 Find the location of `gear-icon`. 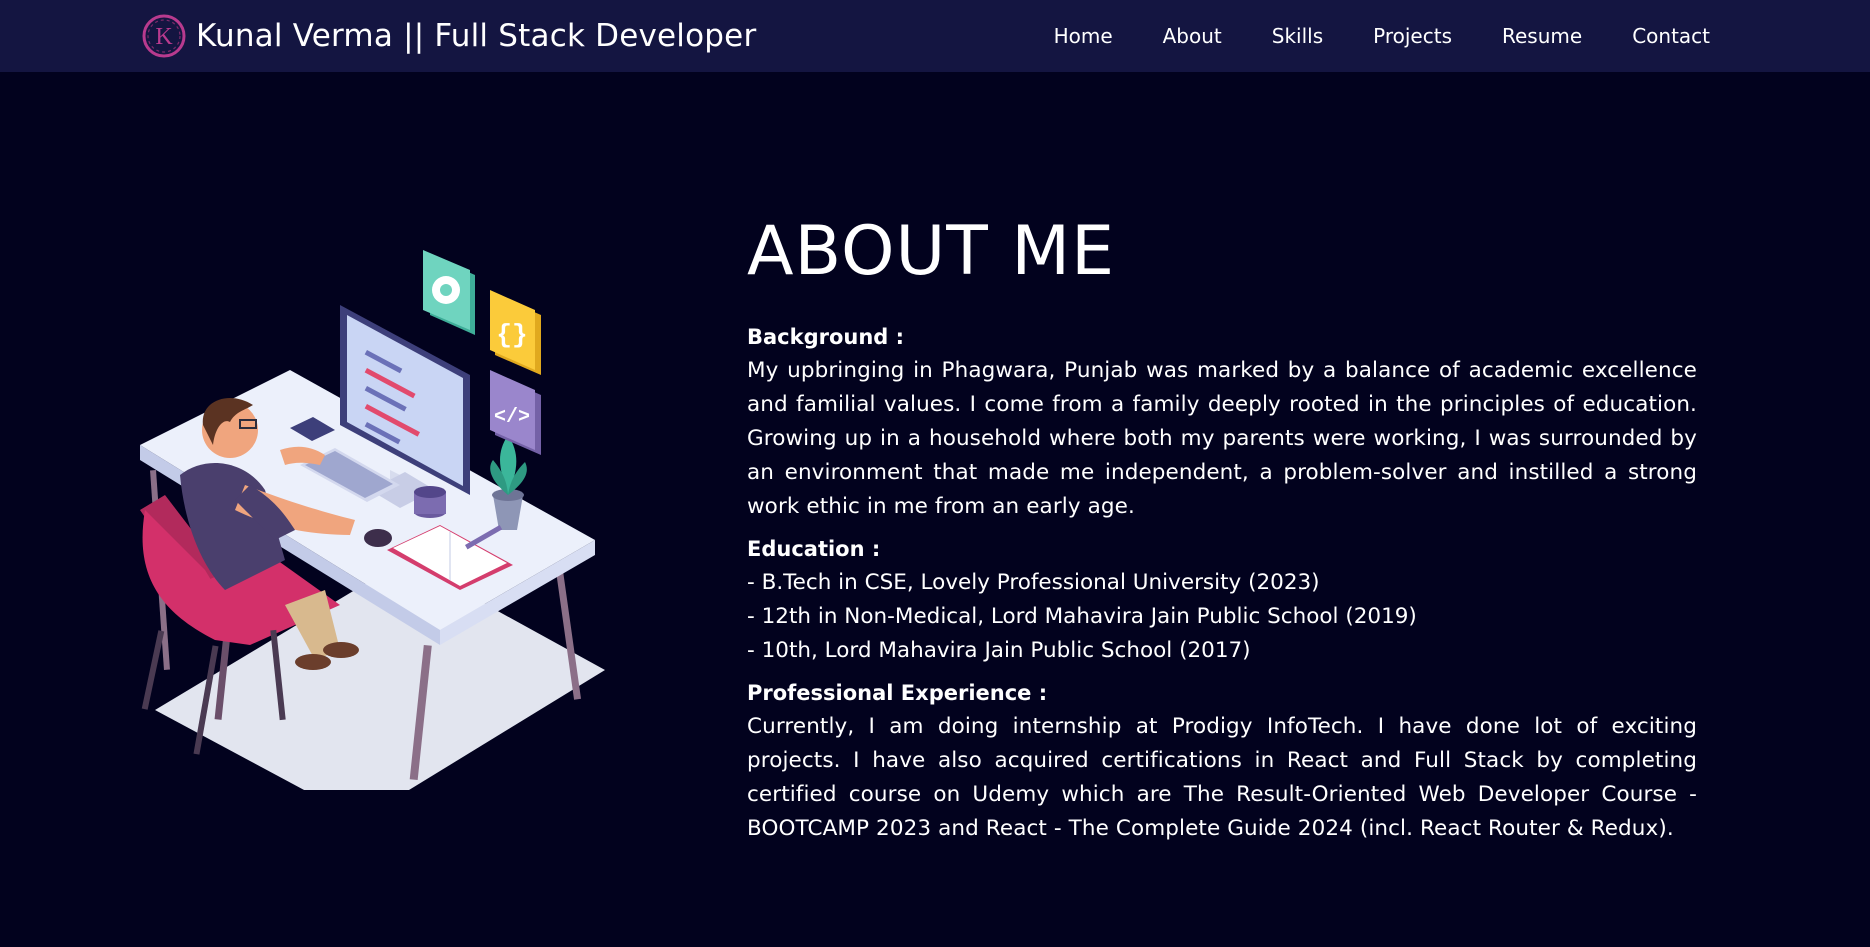

gear-icon is located at coordinates (449, 292).